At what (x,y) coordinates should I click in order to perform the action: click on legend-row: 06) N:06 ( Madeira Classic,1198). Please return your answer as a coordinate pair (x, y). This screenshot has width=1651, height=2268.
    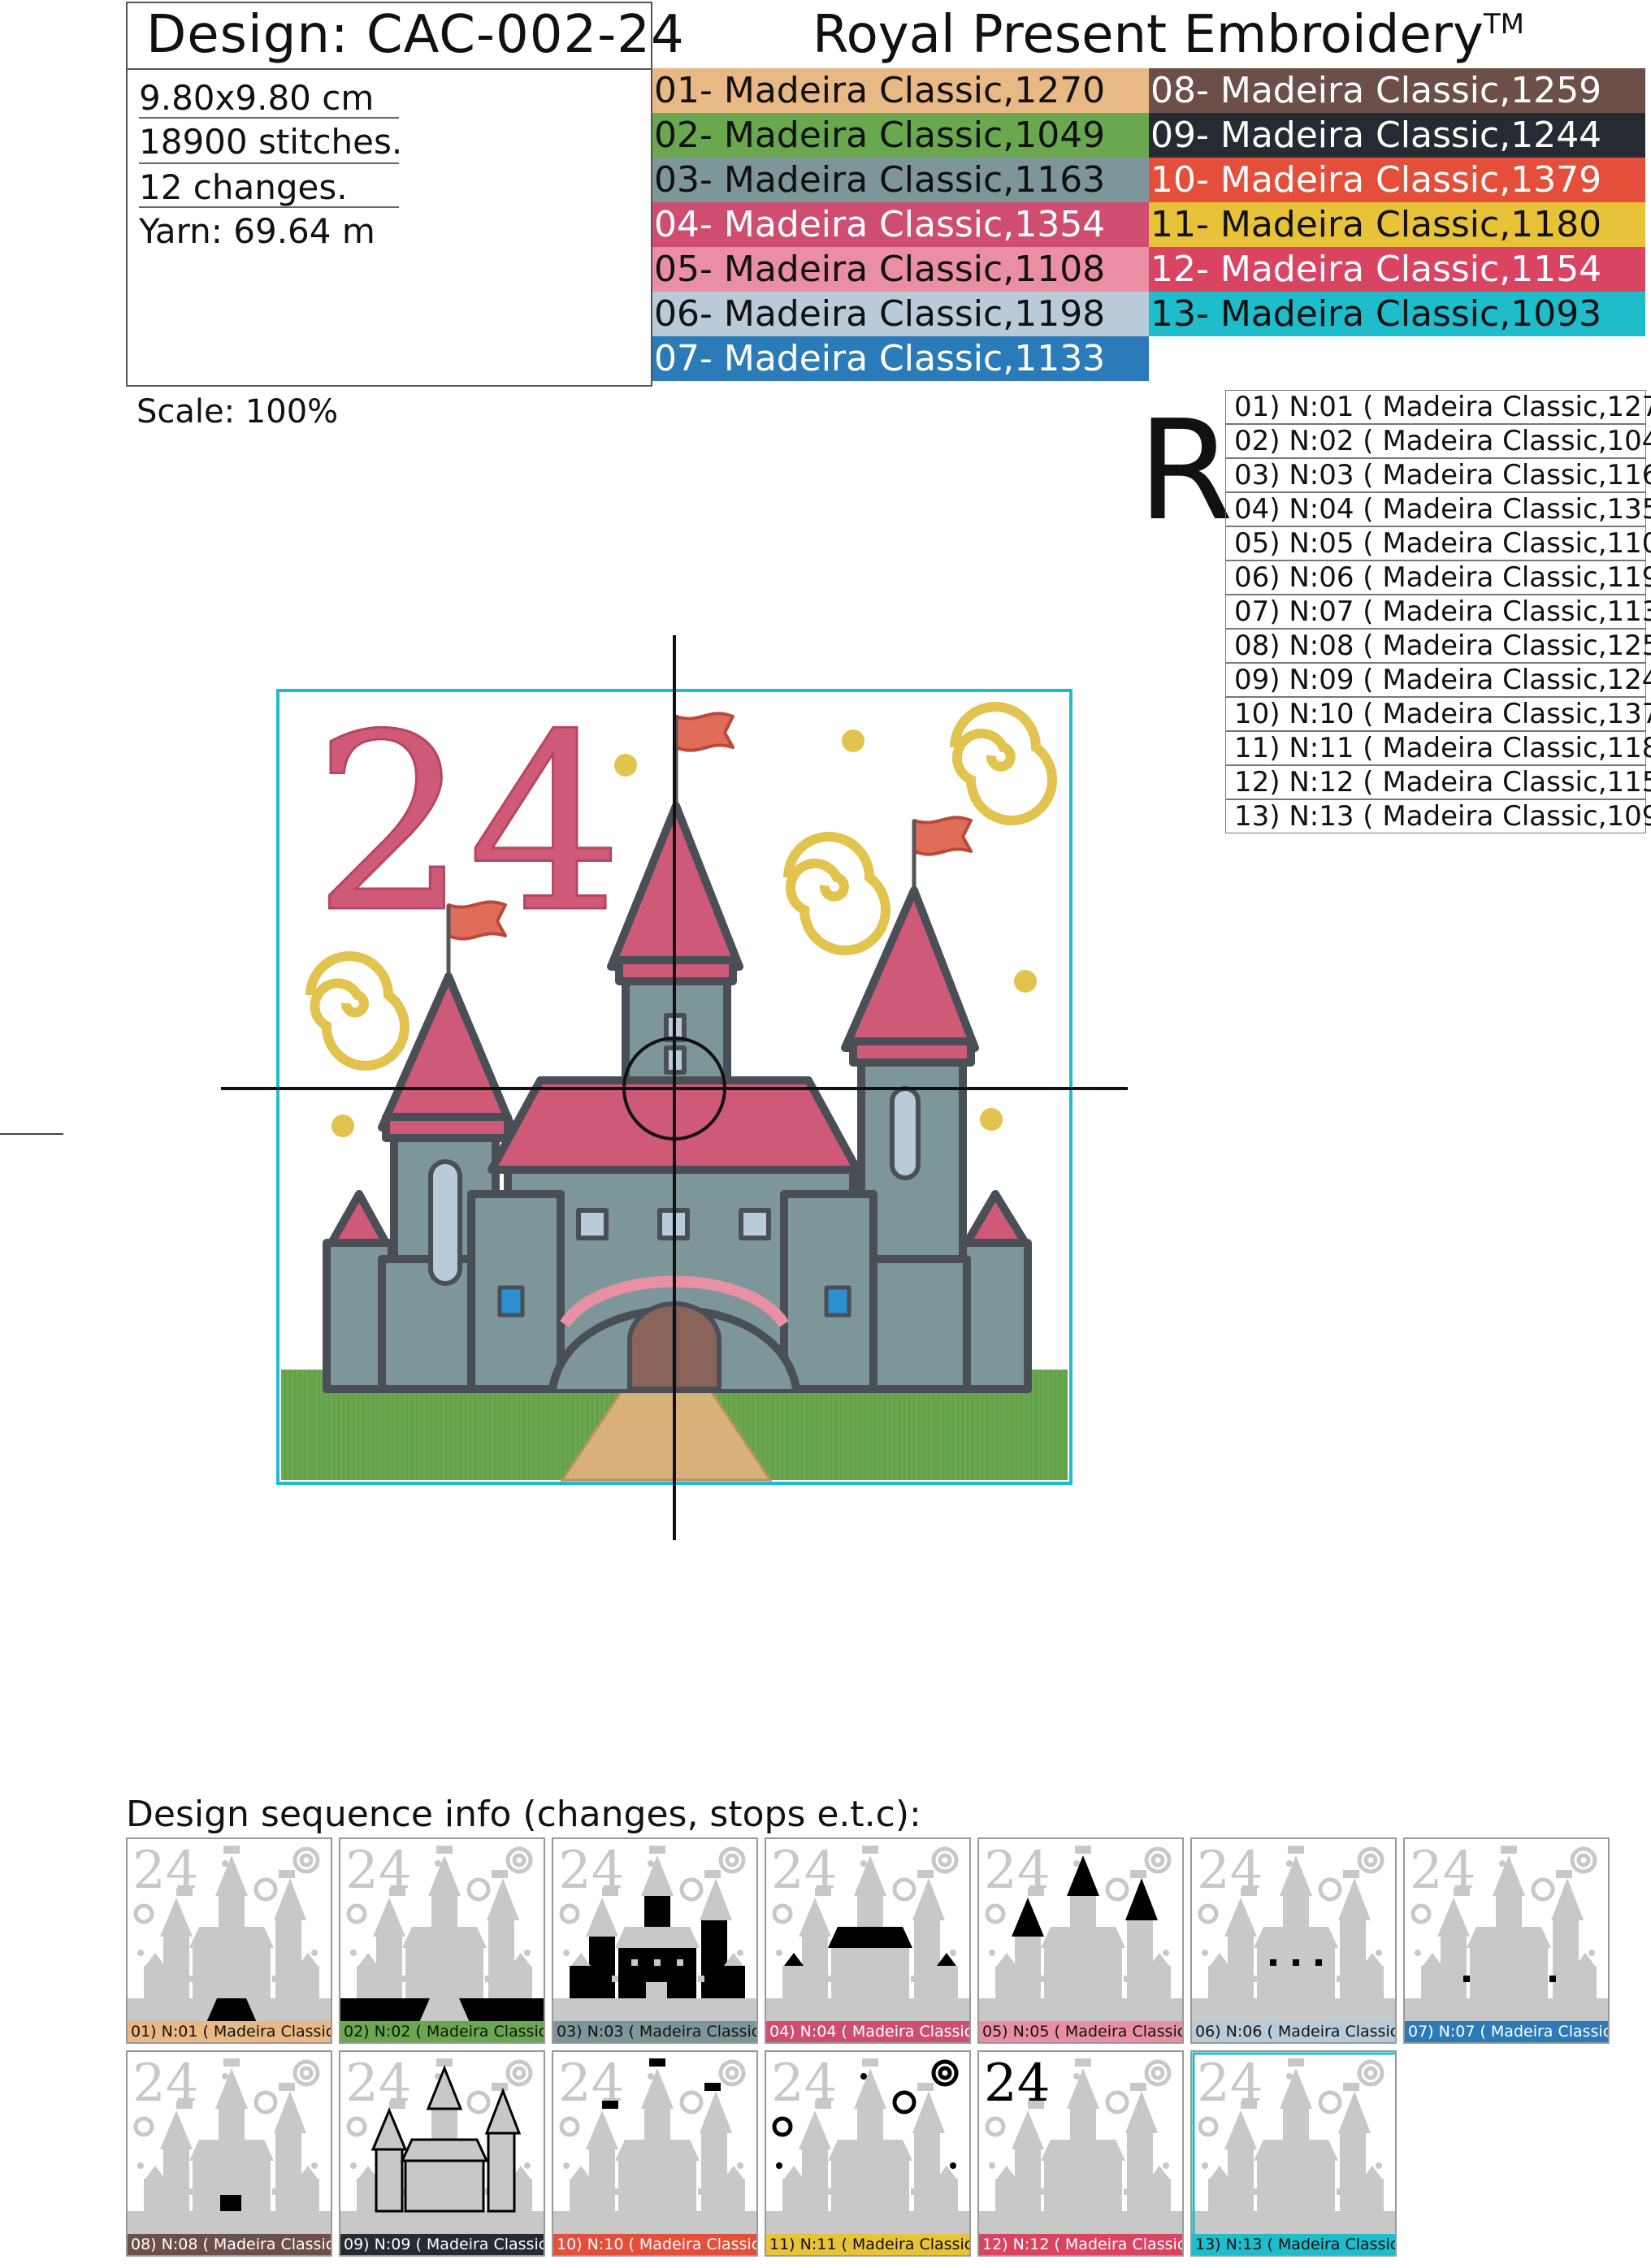
    Looking at the image, I should click on (1438, 578).